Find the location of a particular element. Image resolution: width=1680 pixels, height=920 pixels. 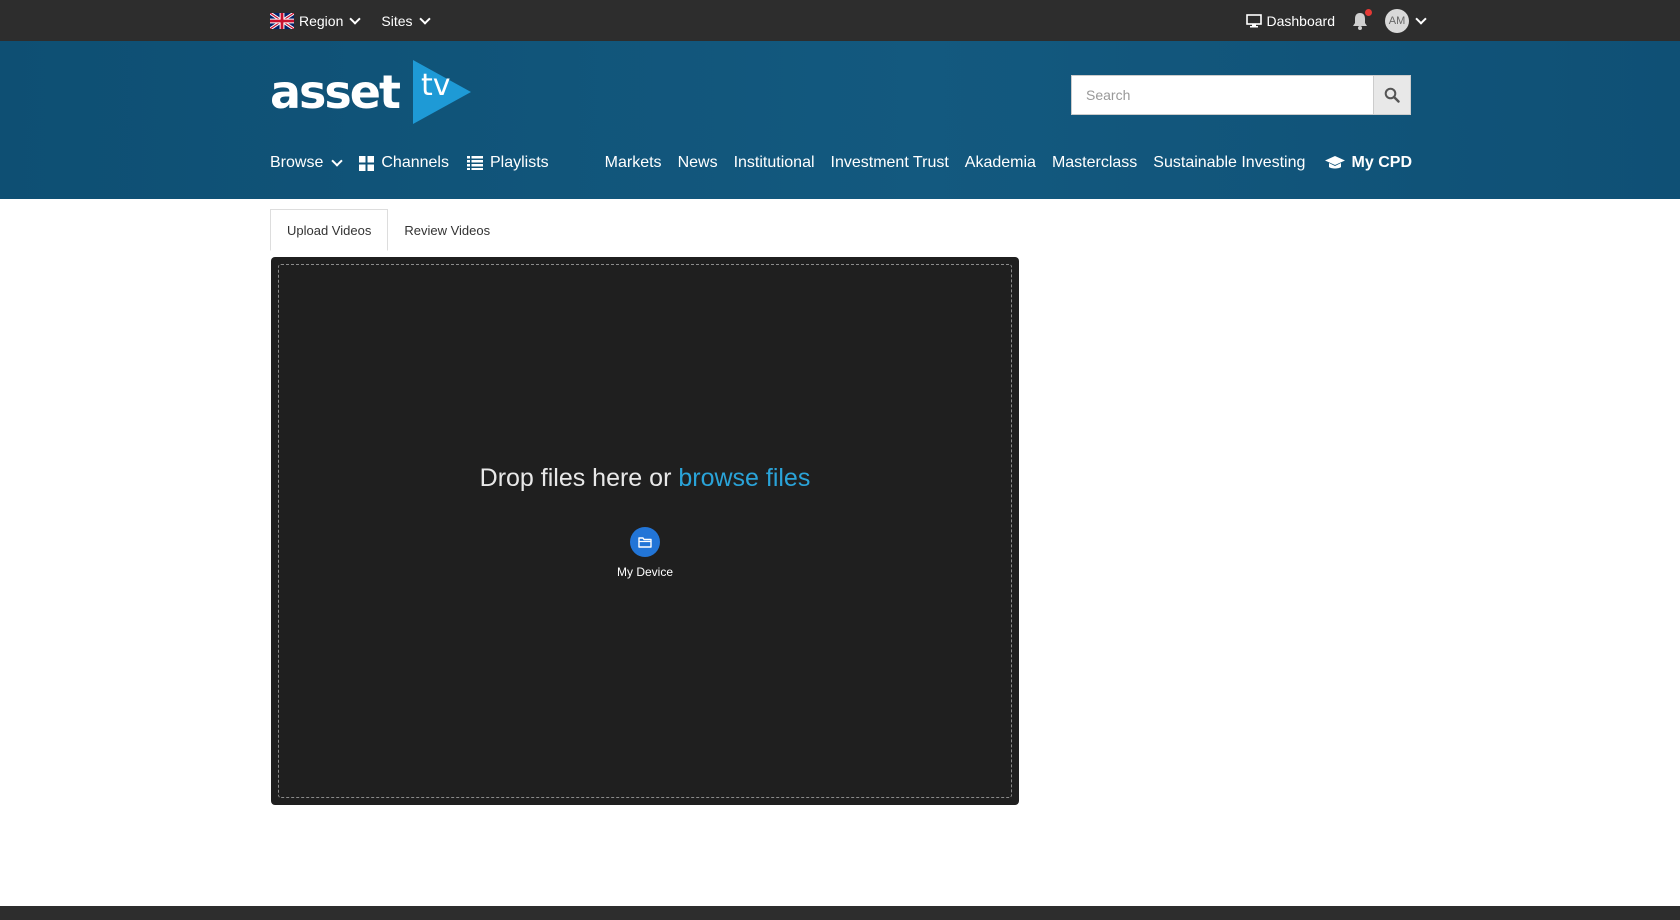

upload-tabs: Upload Videos Review Videos is located at coordinates (388, 230).